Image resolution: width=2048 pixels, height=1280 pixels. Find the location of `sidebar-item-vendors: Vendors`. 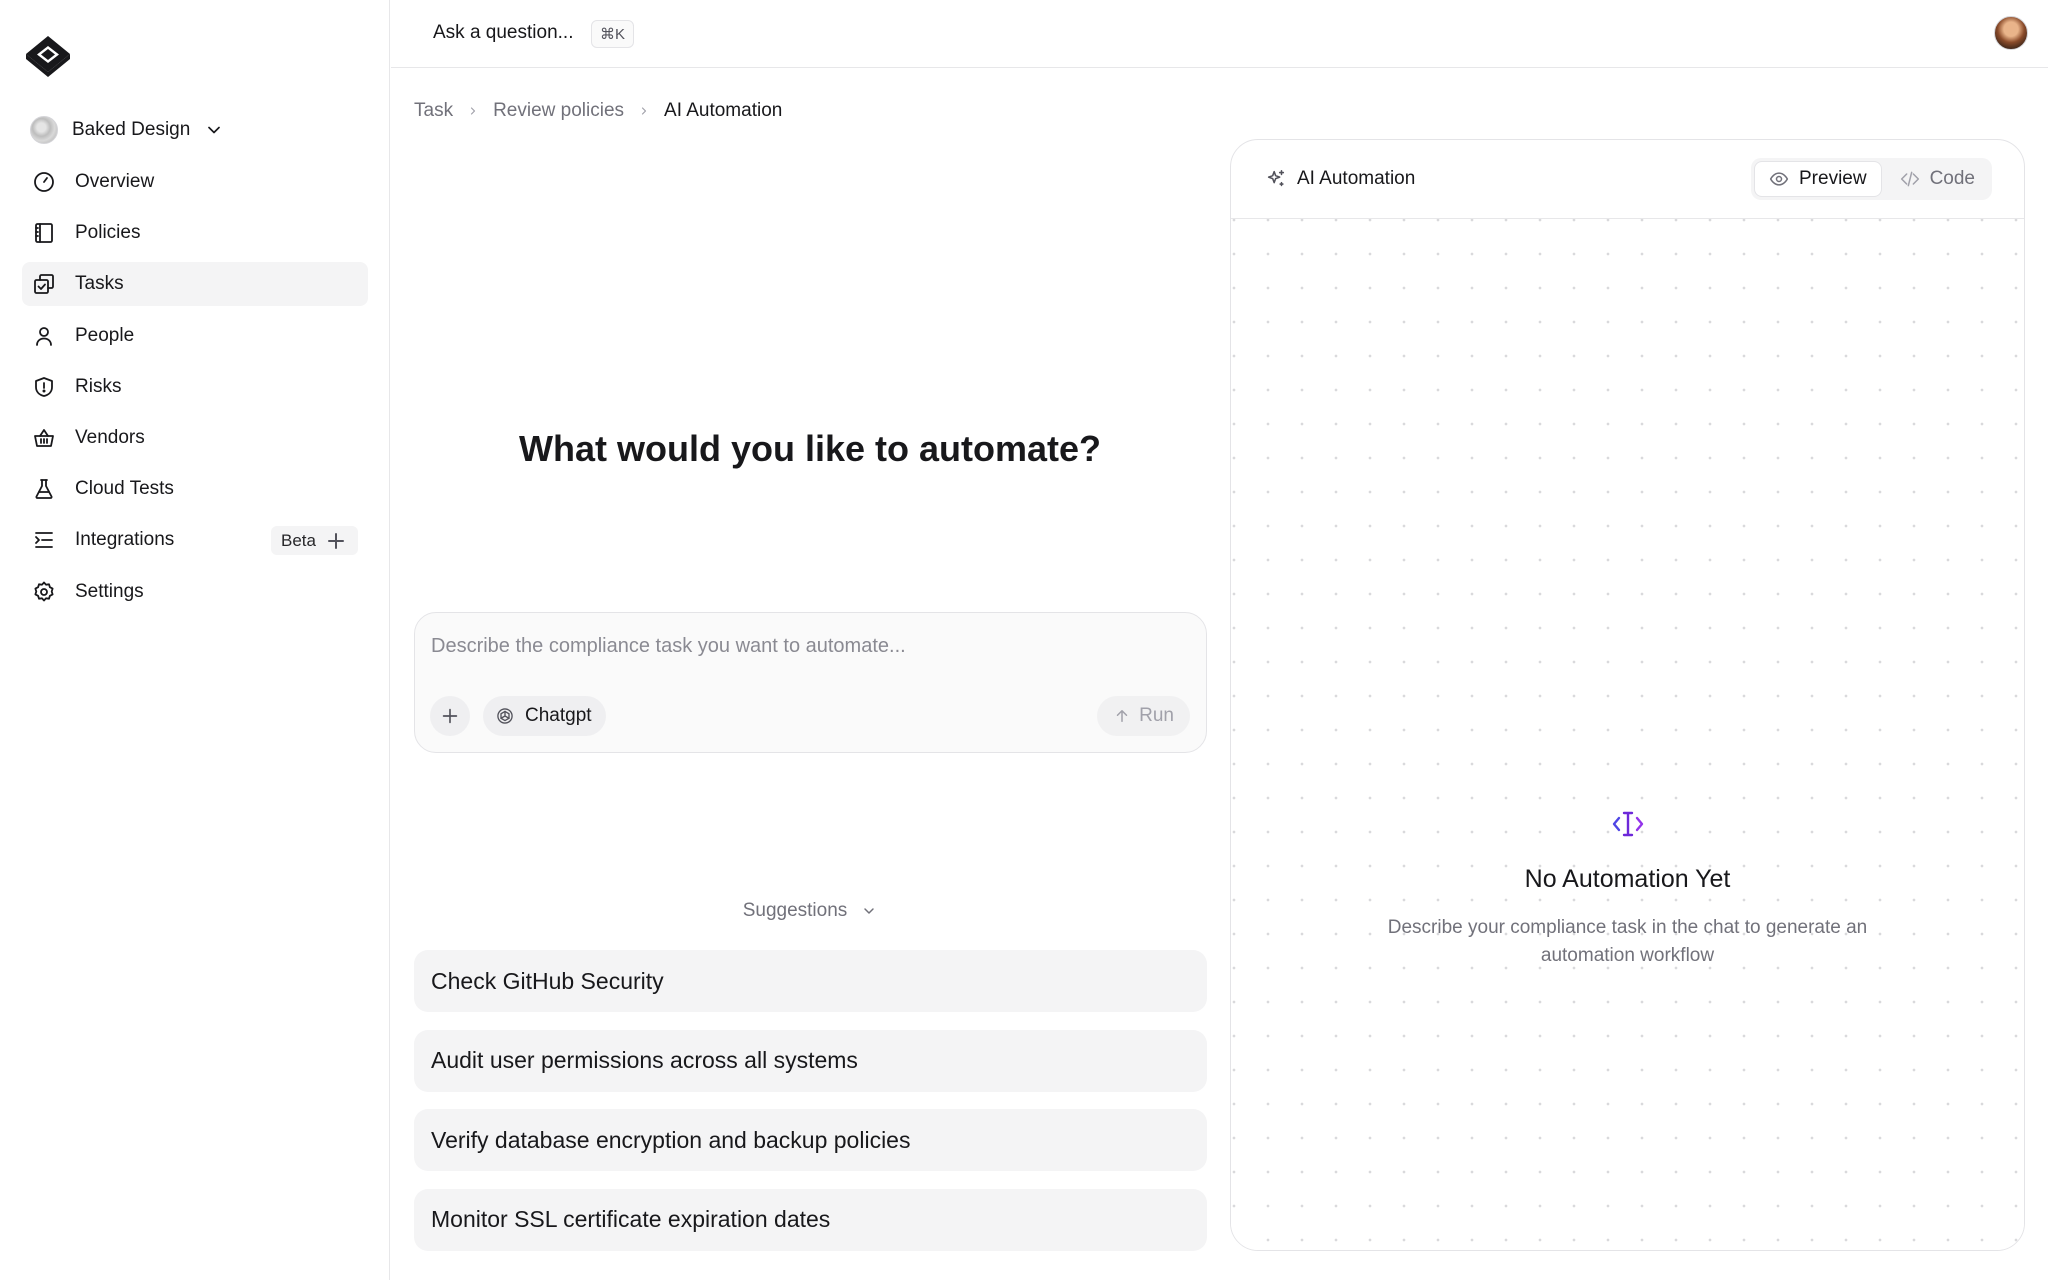

sidebar-item-vendors: Vendors is located at coordinates (195, 438).